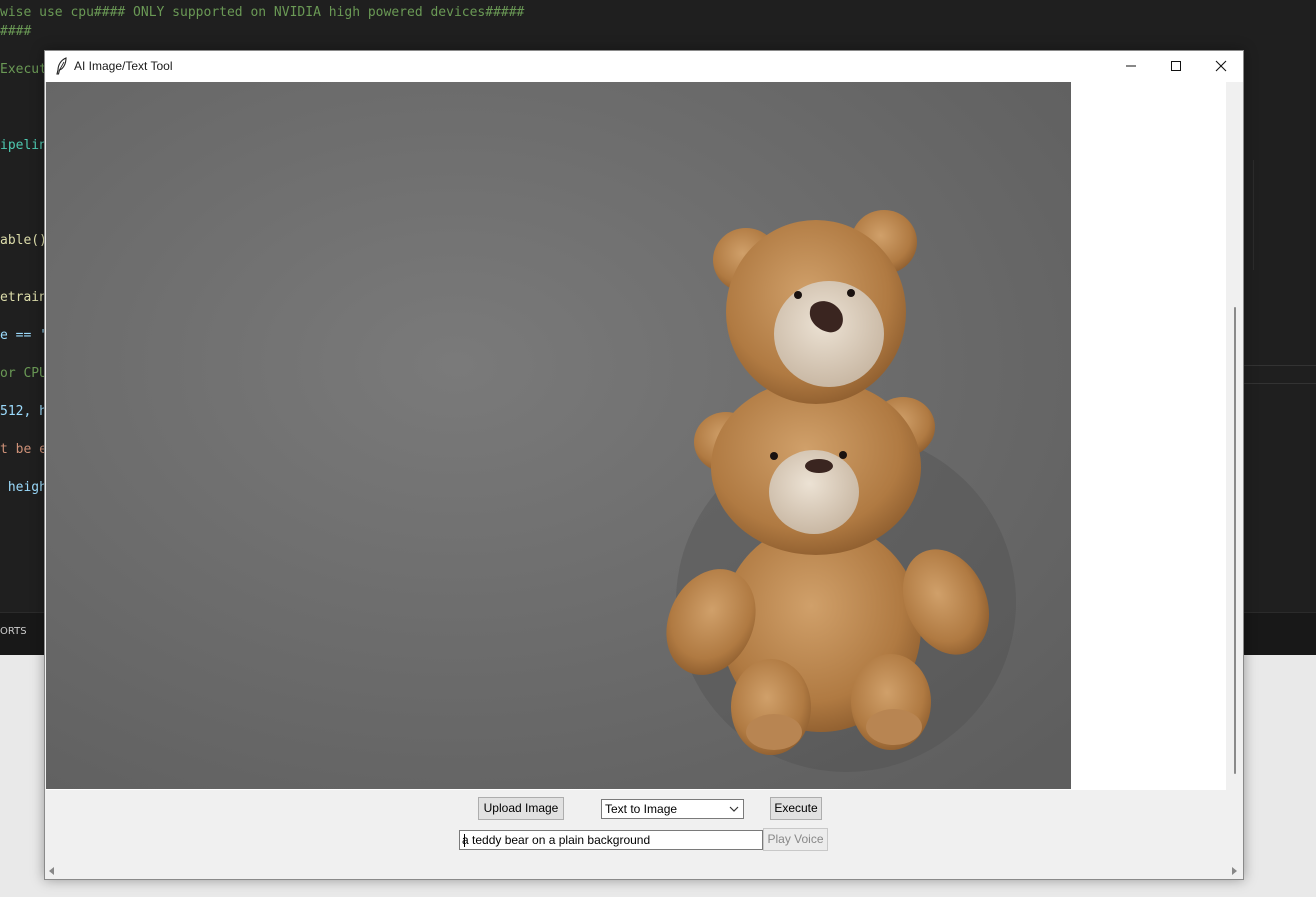 The image size is (1316, 897). I want to click on prompt-input: a teddy bear on a plain background, so click(611, 840).